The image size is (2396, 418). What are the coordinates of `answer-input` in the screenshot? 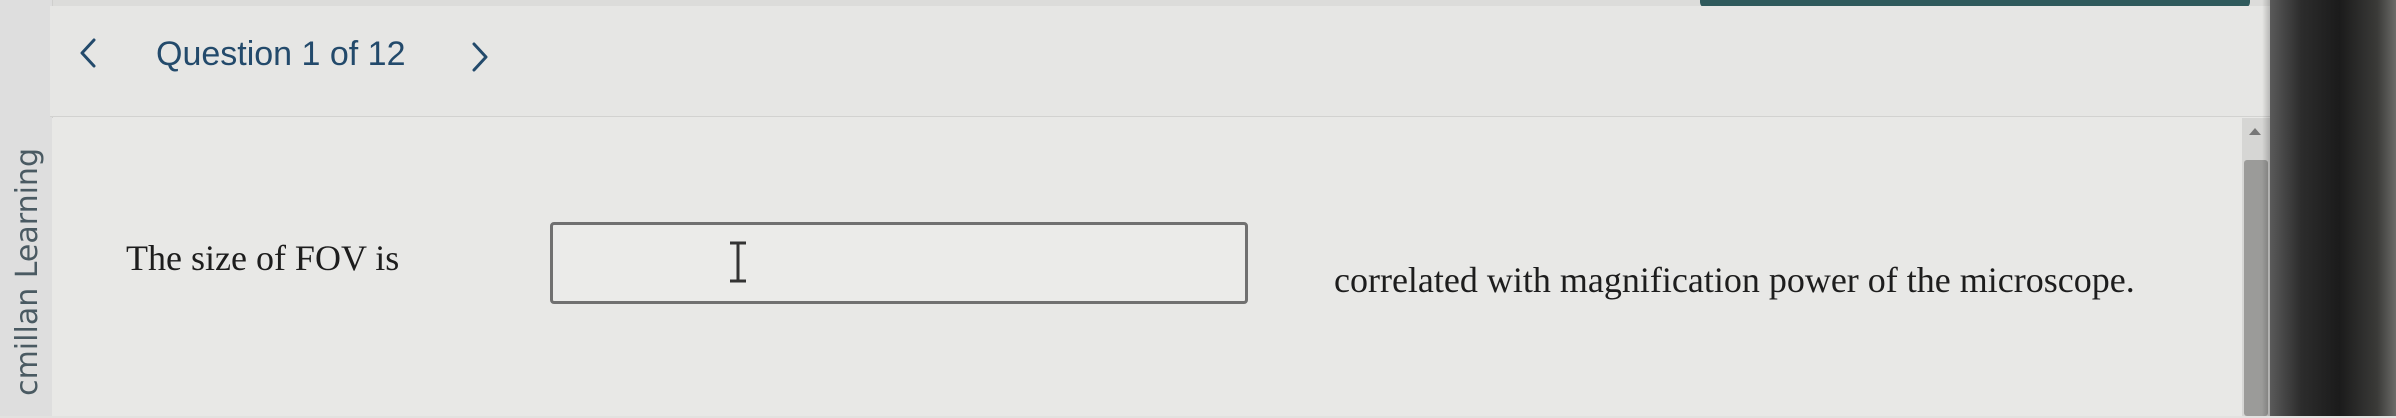 It's located at (899, 263).